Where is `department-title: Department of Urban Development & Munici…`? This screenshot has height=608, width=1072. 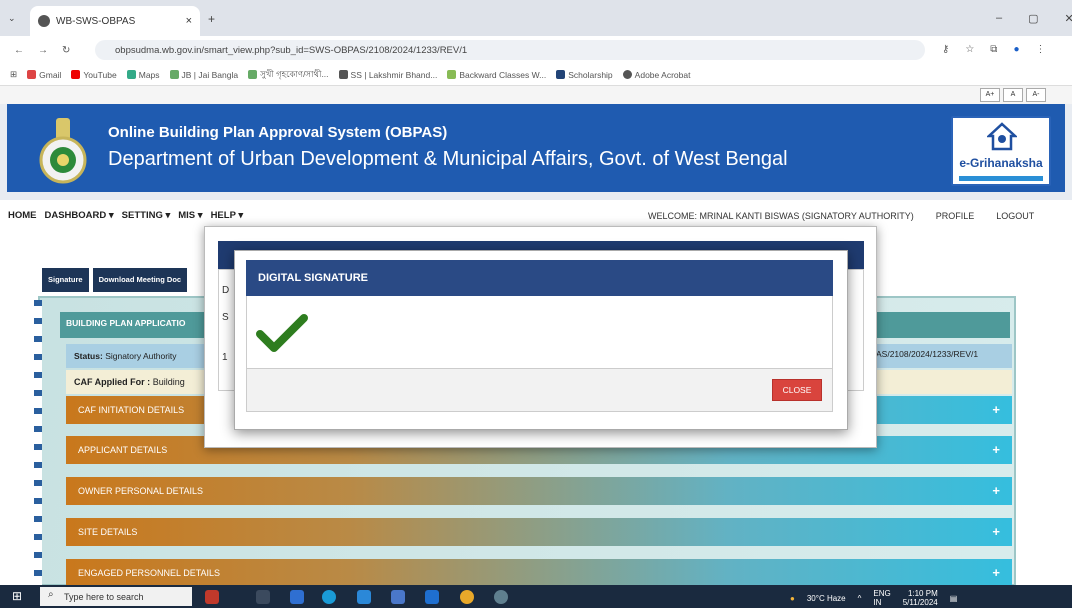
department-title: Department of Urban Development & Munici… is located at coordinates (448, 159).